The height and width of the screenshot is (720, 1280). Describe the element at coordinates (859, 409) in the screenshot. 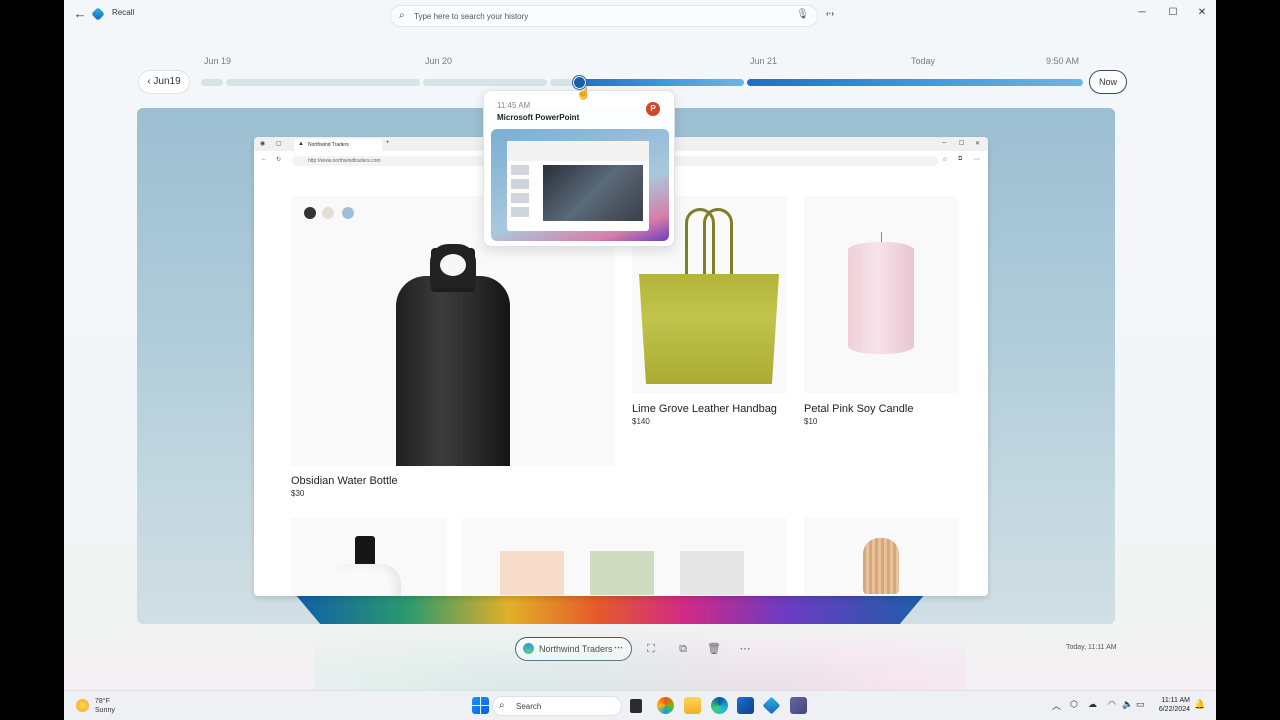

I see `product-name: Petal Pink Soy Candle` at that location.